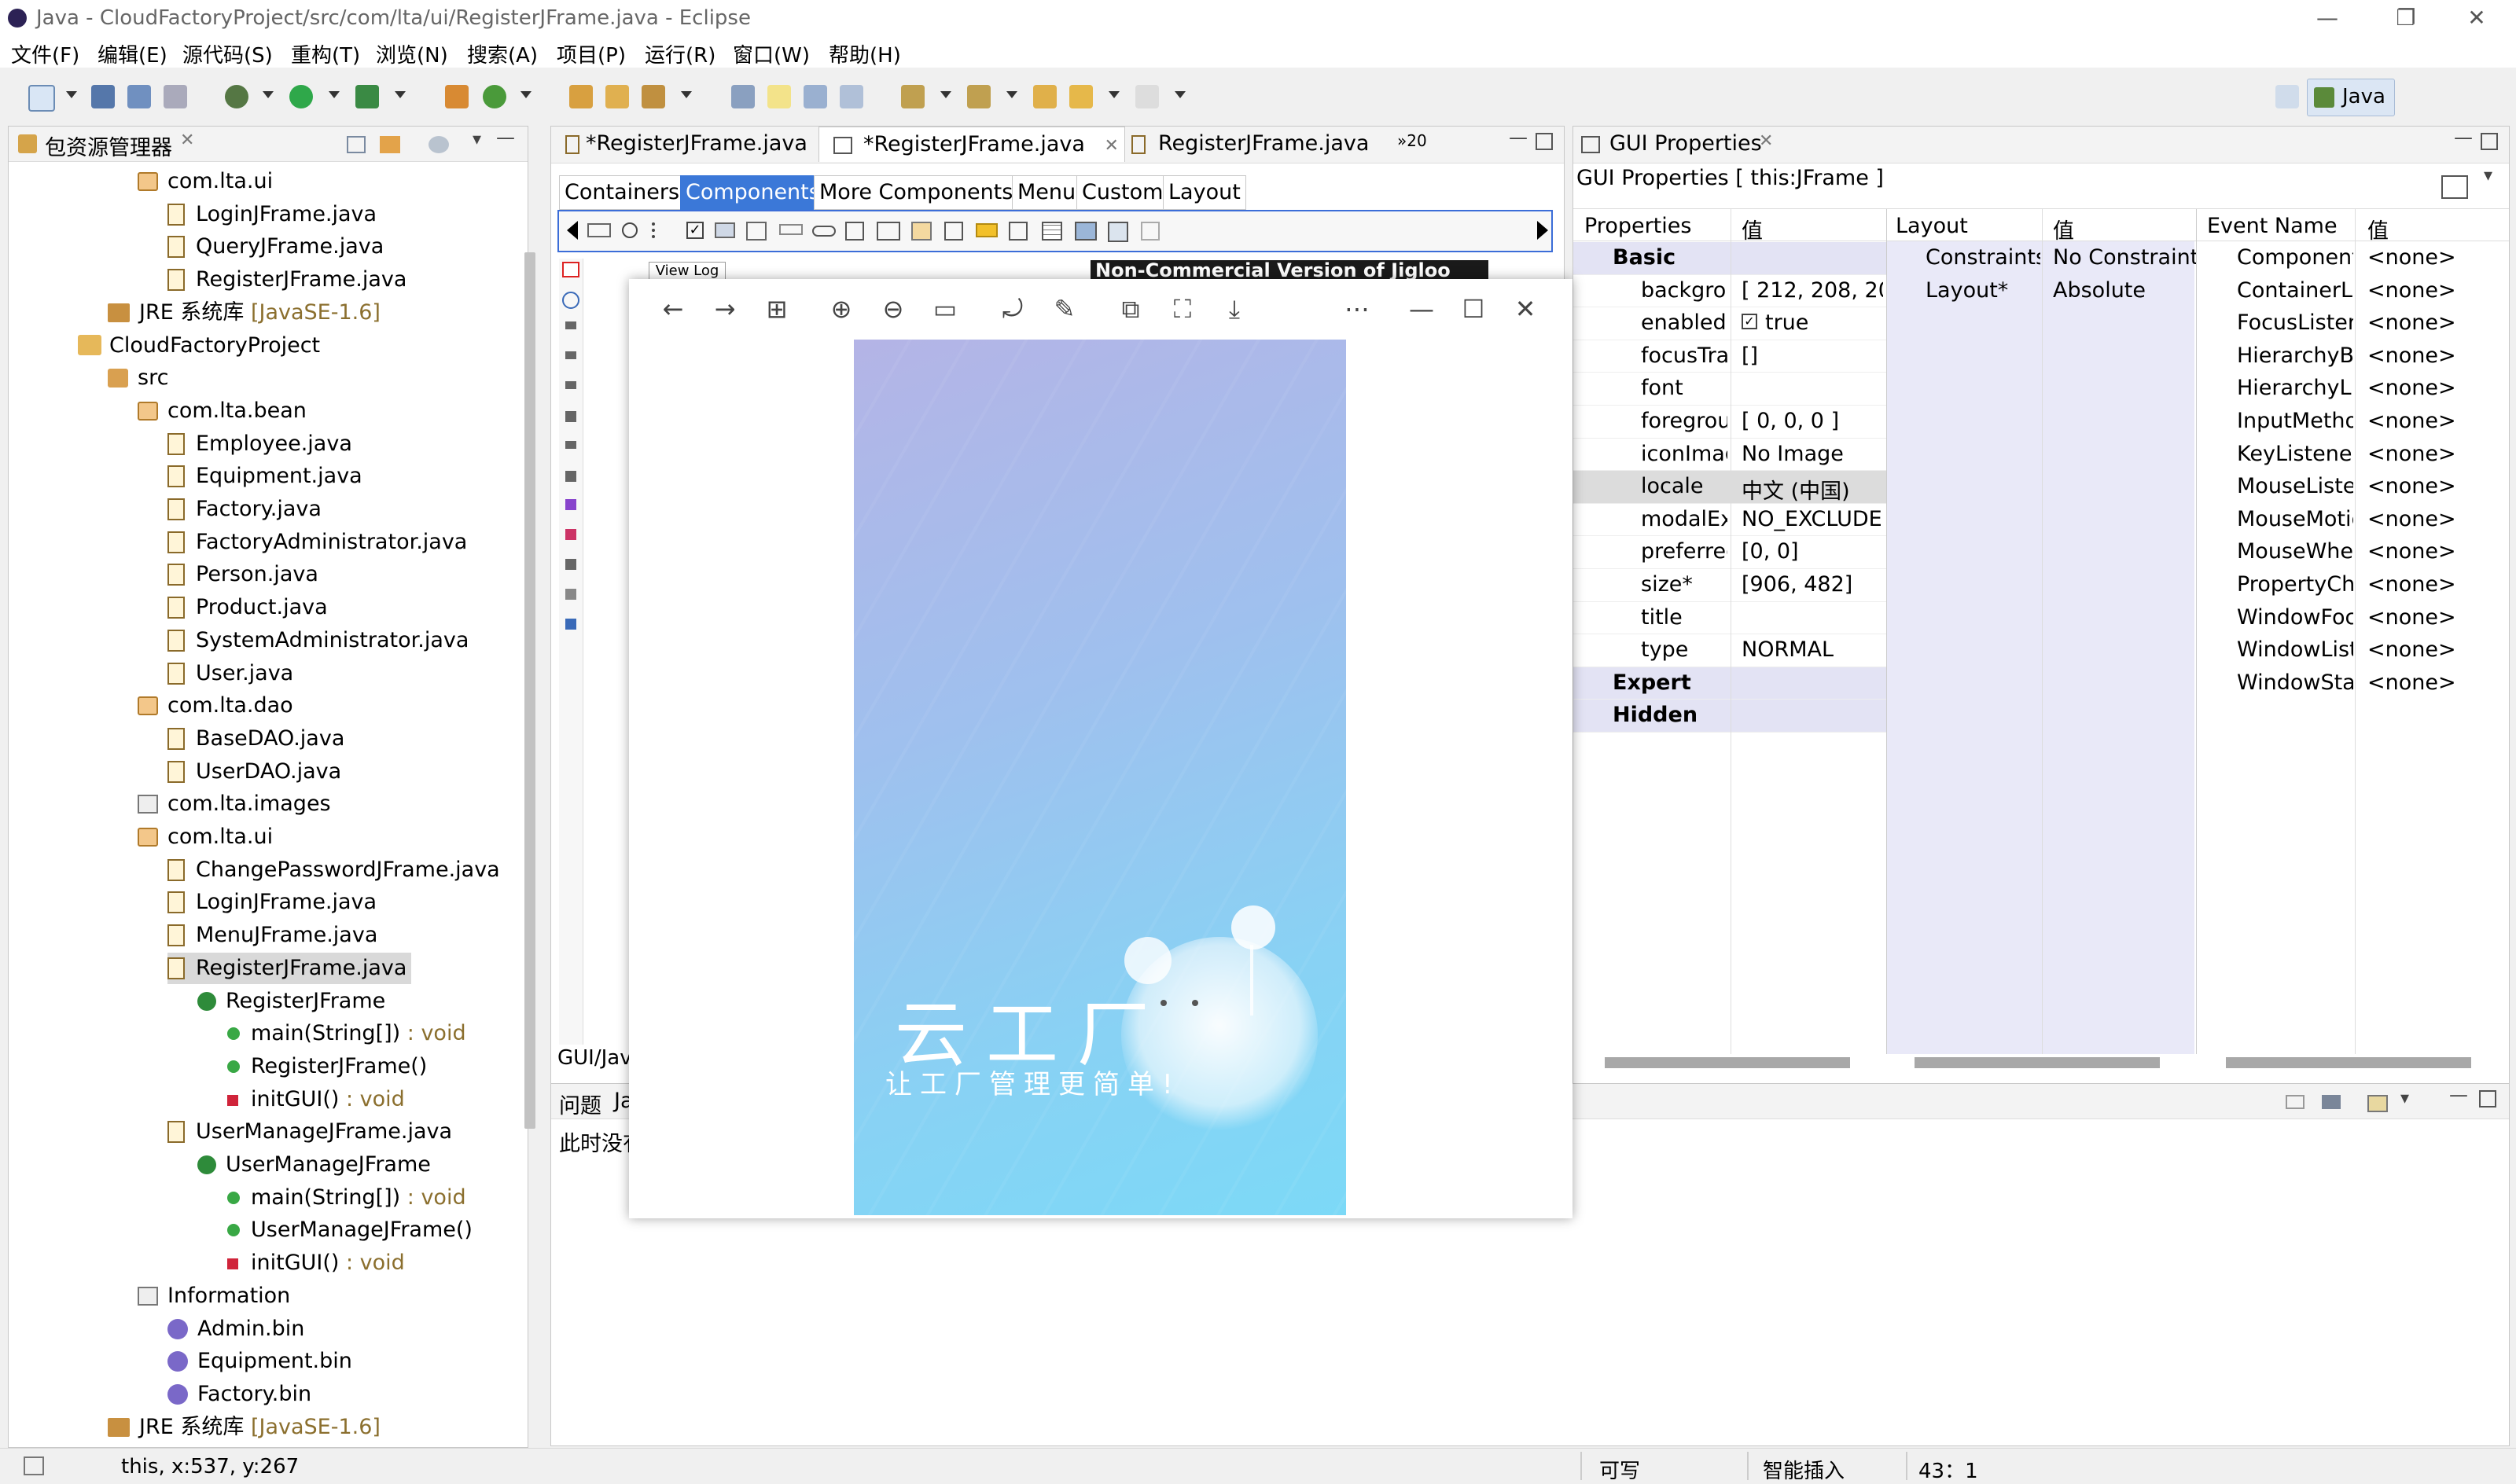 The image size is (2516, 1484). Describe the element at coordinates (245, 509) in the screenshot. I see `tree-item: Factory.java` at that location.